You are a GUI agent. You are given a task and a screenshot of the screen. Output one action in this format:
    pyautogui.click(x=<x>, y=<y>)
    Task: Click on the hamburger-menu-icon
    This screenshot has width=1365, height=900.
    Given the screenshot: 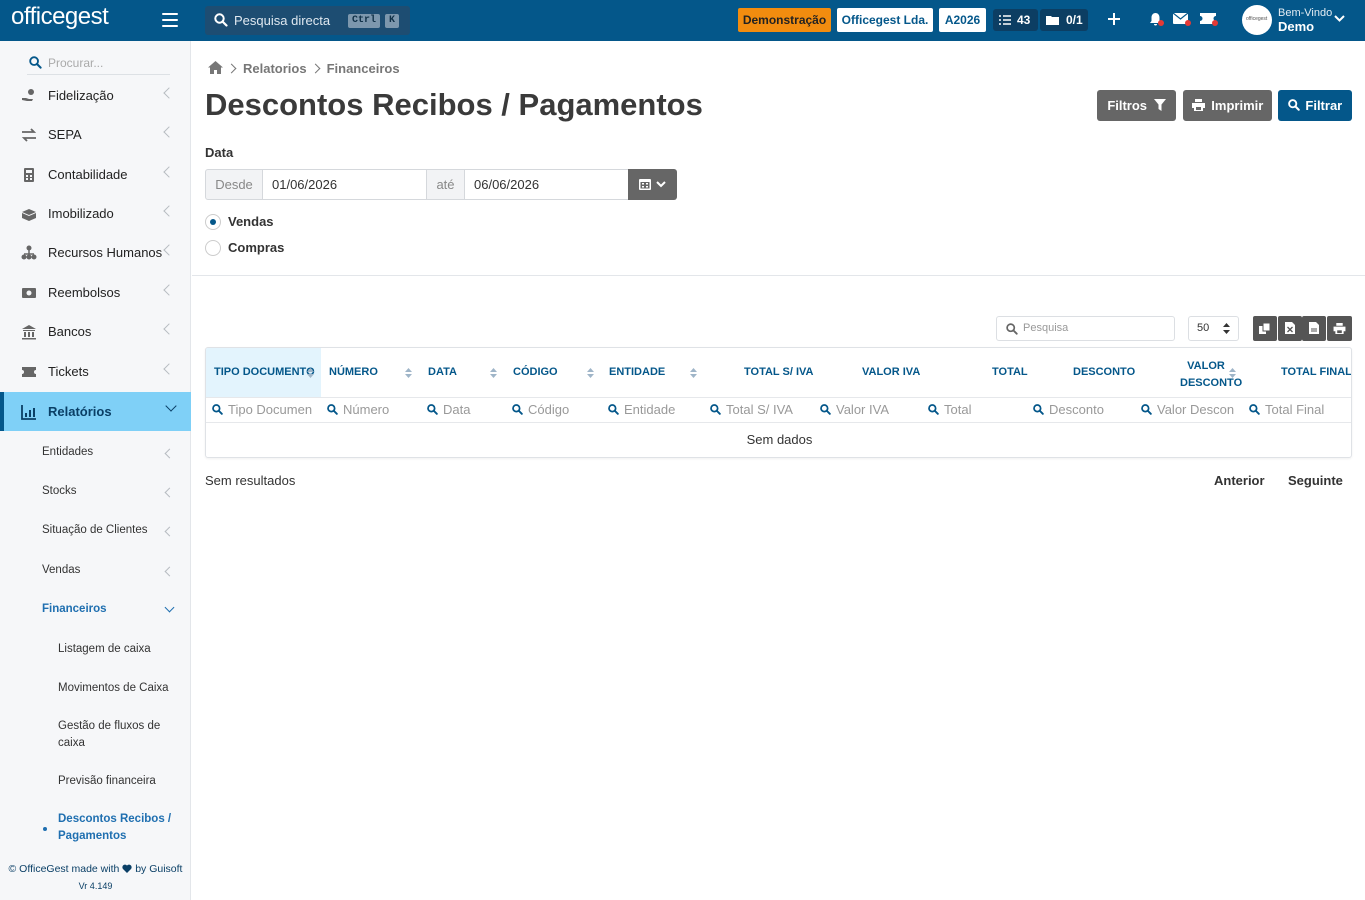 What is the action you would take?
    pyautogui.click(x=170, y=20)
    